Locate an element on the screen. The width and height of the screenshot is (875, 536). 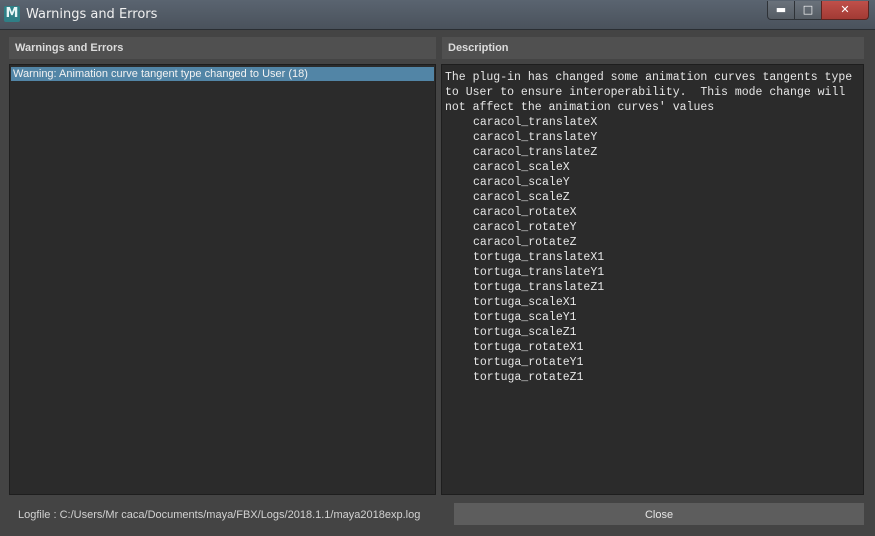
maximize-button: □ is located at coordinates (808, 10).